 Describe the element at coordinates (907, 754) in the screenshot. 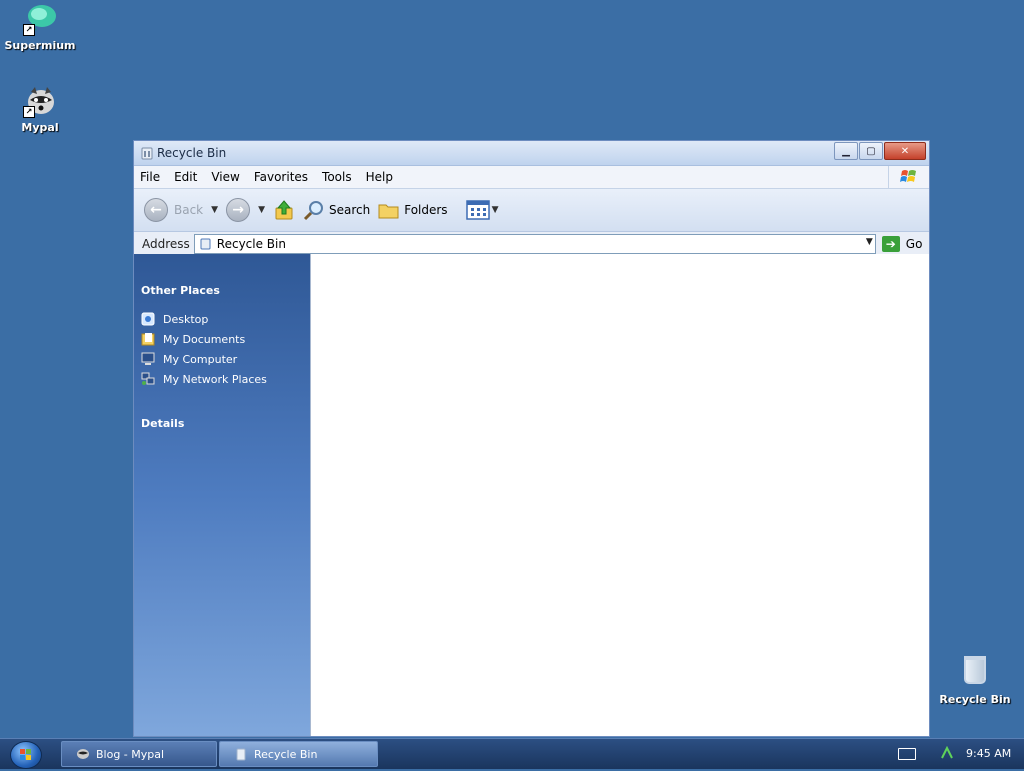

I see `keyboard-icon` at that location.